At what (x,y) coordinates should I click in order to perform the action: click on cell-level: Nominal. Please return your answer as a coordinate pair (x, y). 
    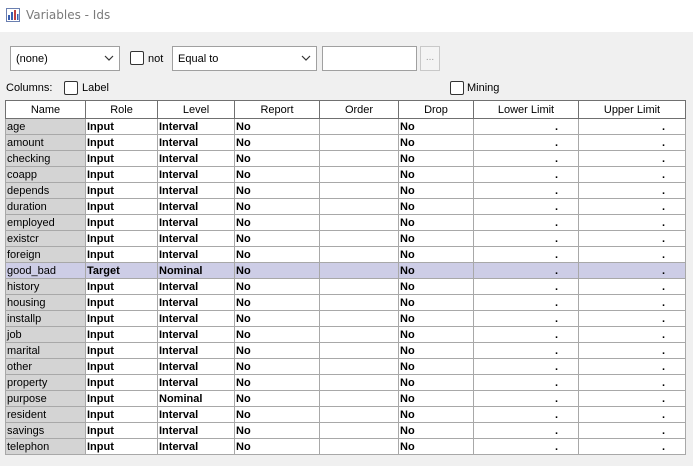
    Looking at the image, I should click on (196, 398).